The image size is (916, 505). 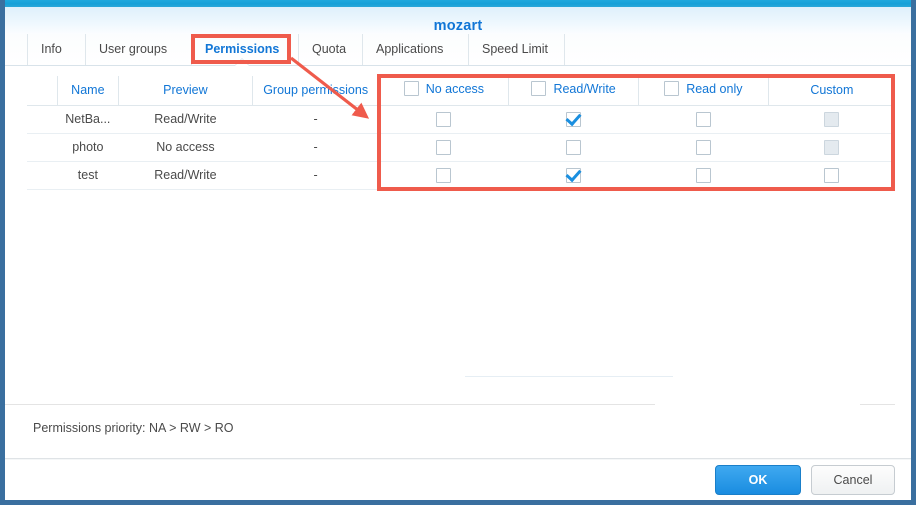 What do you see at coordinates (853, 480) in the screenshot?
I see `cancel-button: Cancel` at bounding box center [853, 480].